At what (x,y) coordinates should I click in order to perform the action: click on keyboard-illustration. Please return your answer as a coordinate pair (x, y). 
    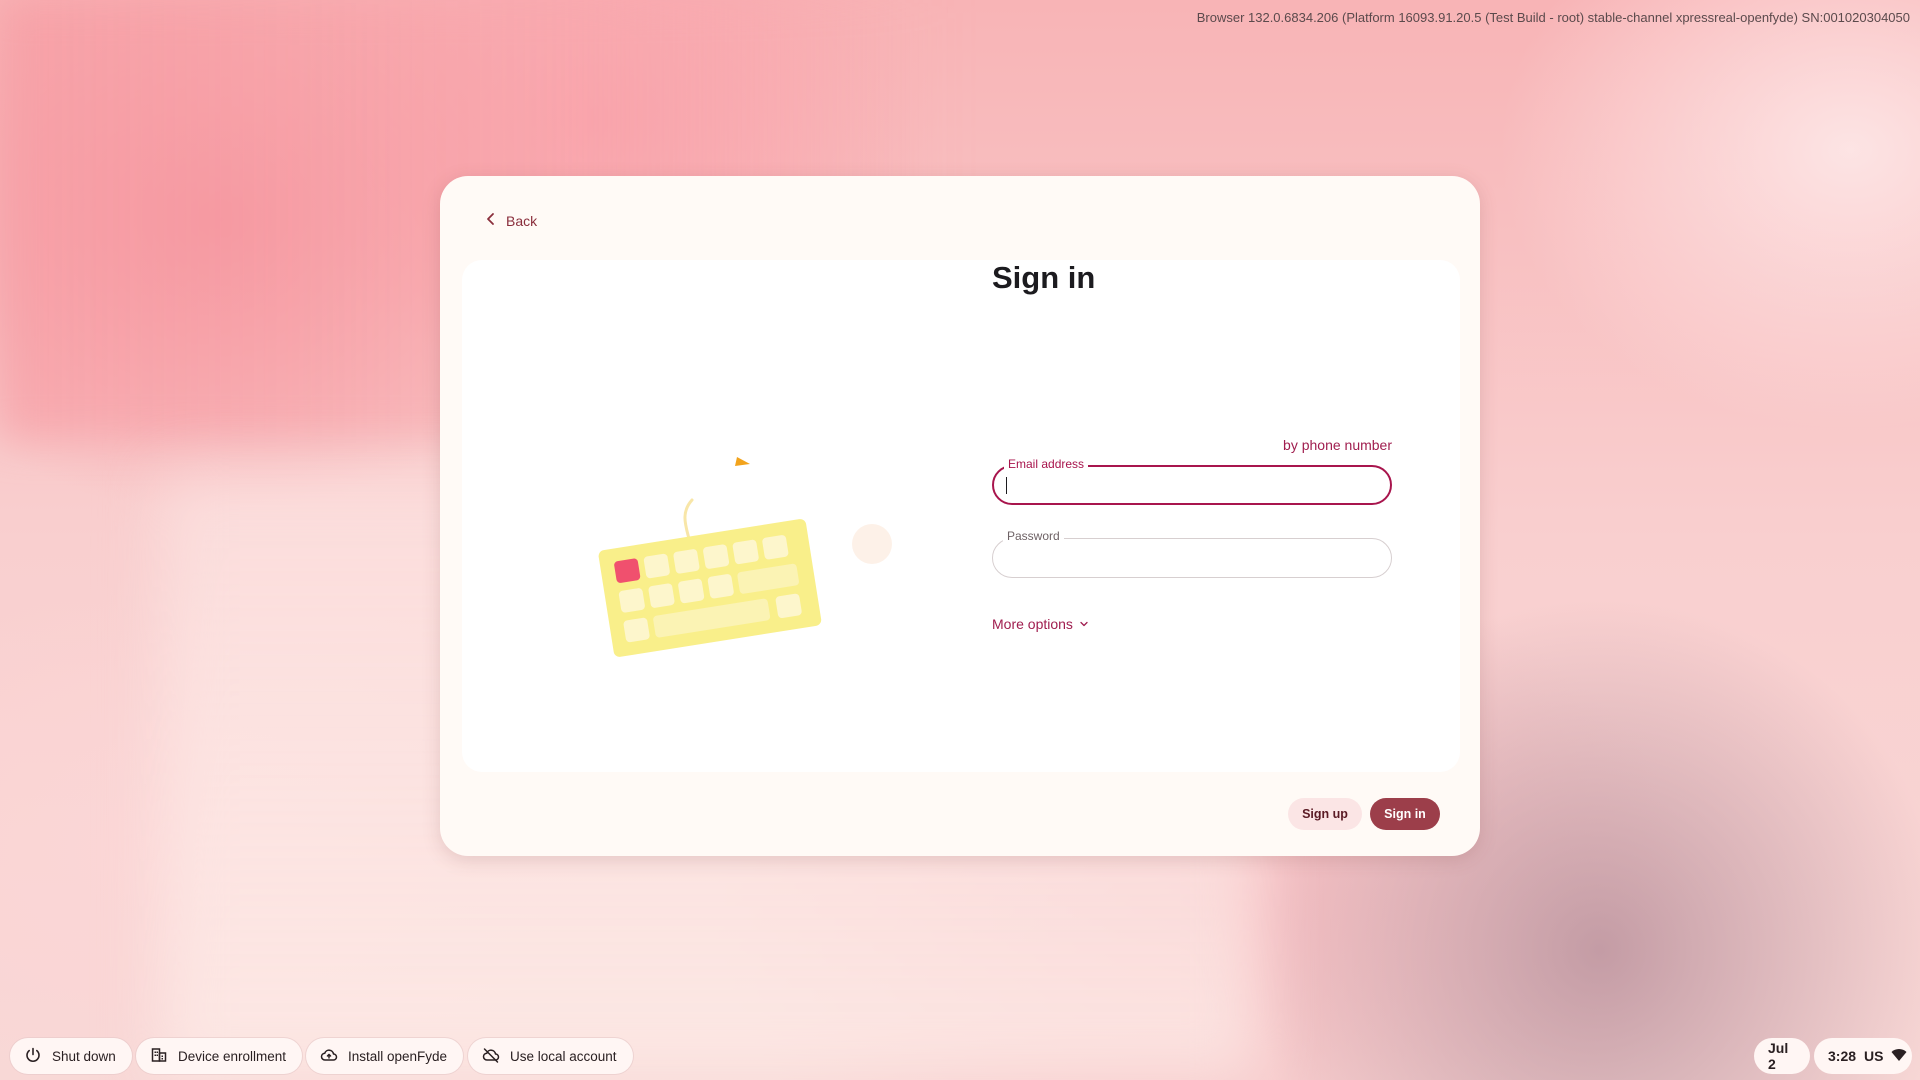
    Looking at the image, I should click on (742, 550).